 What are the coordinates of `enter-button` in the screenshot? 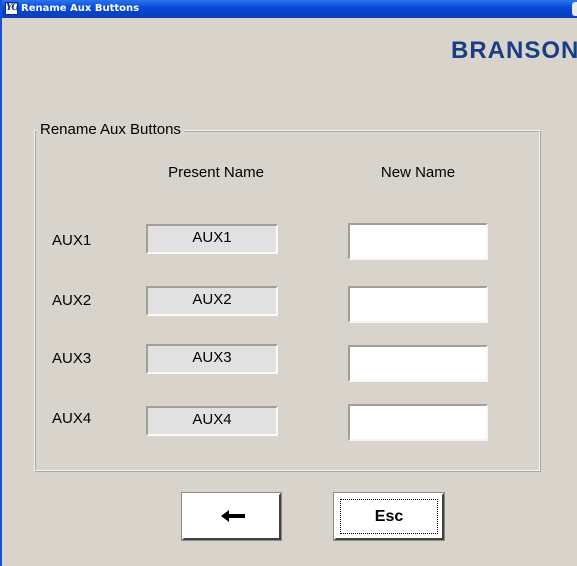 It's located at (231, 516).